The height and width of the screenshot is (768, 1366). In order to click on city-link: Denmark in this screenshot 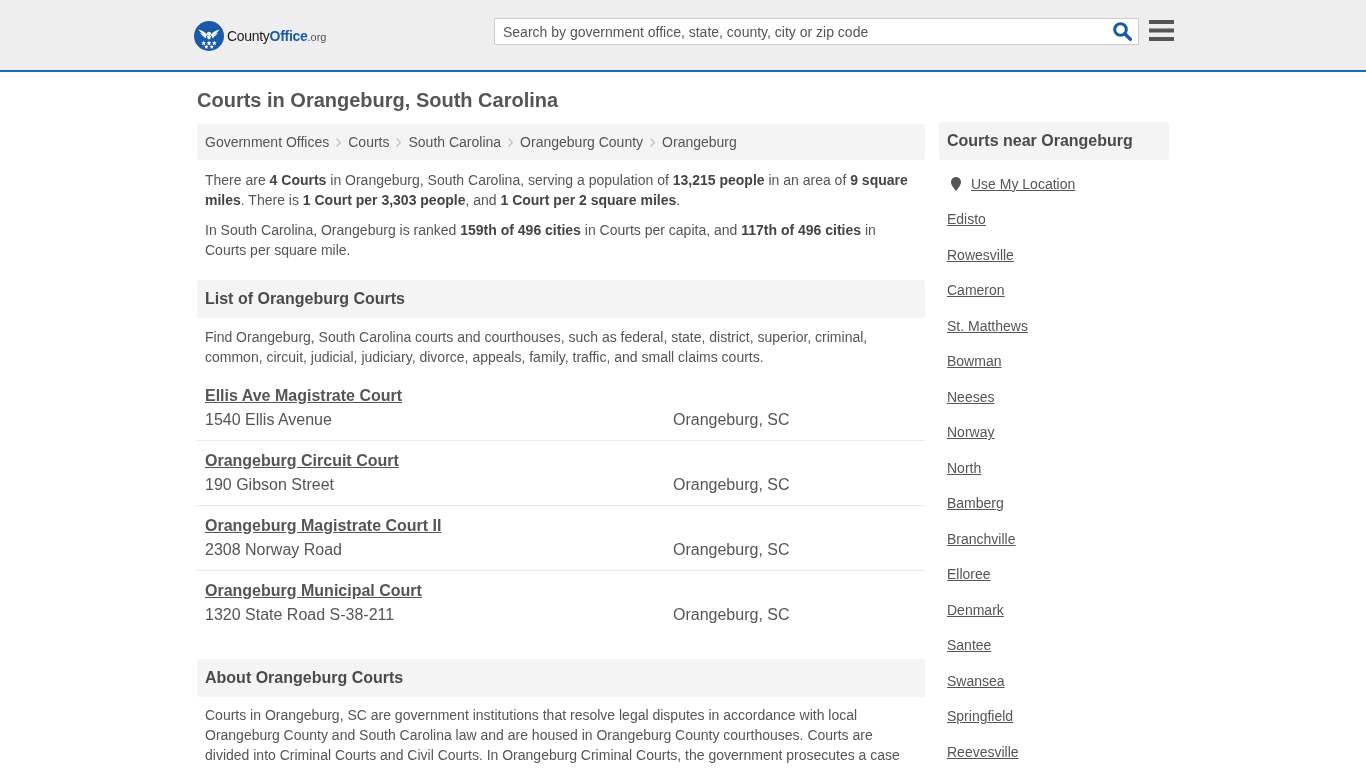, I will do `click(975, 609)`.